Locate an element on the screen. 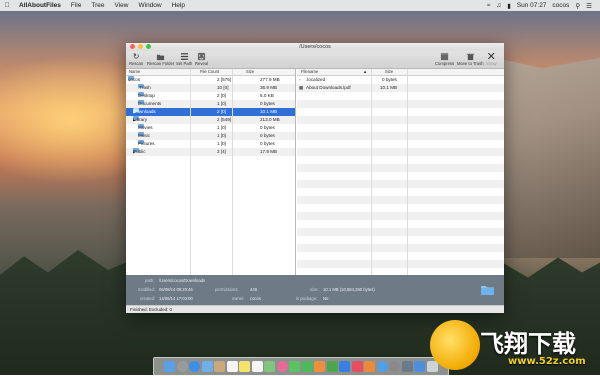  tree-row-name: cocos is located at coordinates (134, 79).